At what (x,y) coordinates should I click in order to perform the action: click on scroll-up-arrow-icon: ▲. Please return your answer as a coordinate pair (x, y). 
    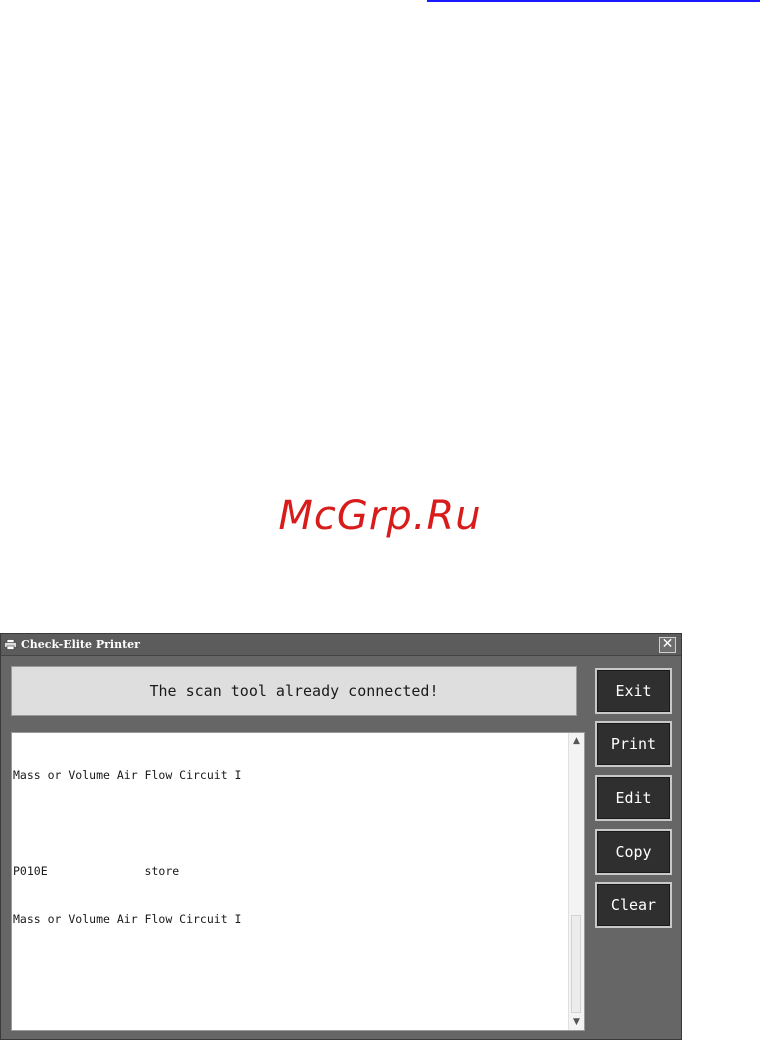
    Looking at the image, I should click on (576, 741).